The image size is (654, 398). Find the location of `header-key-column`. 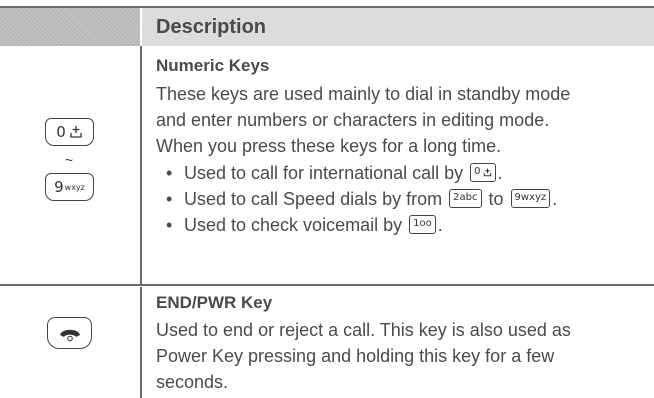

header-key-column is located at coordinates (70, 27).